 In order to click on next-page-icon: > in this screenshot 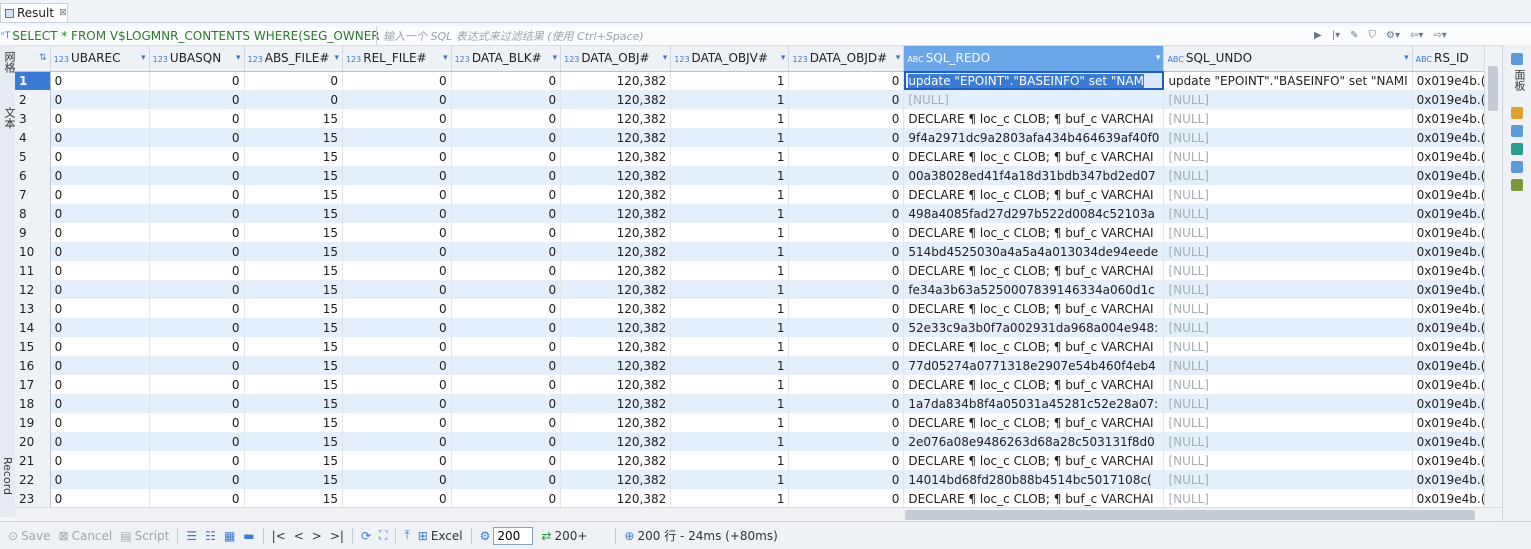, I will do `click(317, 536)`.